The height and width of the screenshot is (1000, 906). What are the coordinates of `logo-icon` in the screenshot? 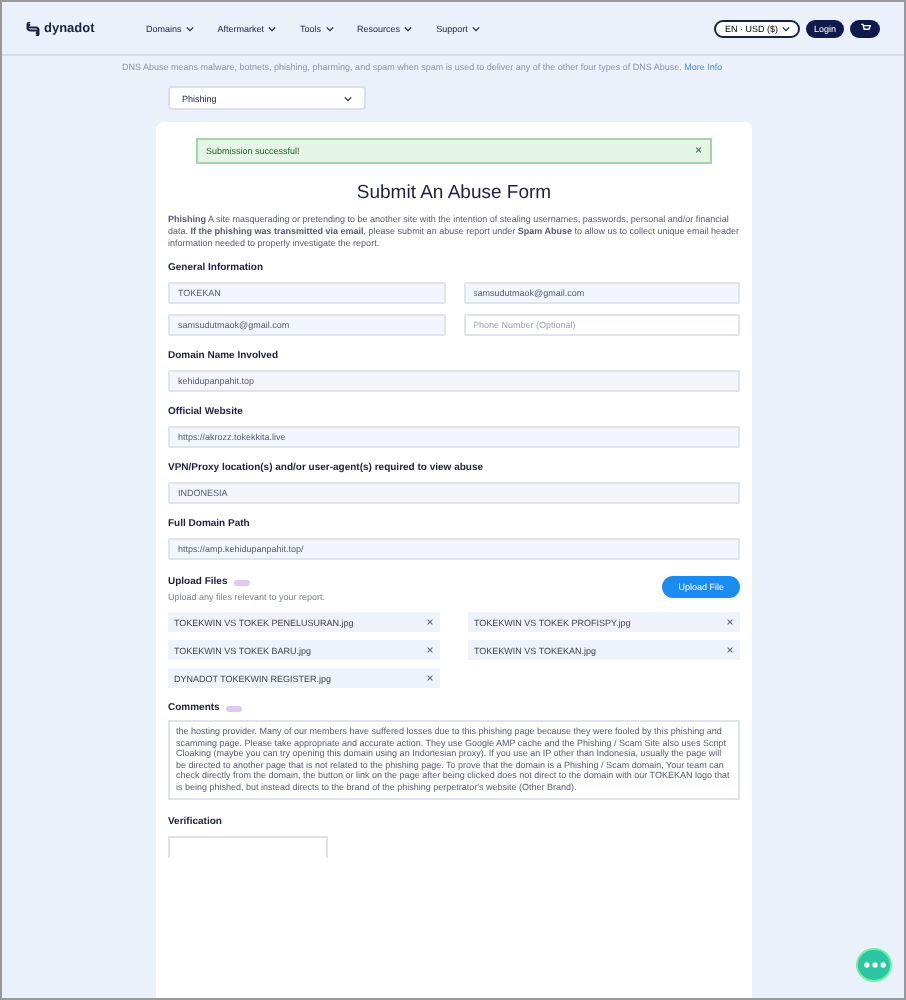 It's located at (33, 28).